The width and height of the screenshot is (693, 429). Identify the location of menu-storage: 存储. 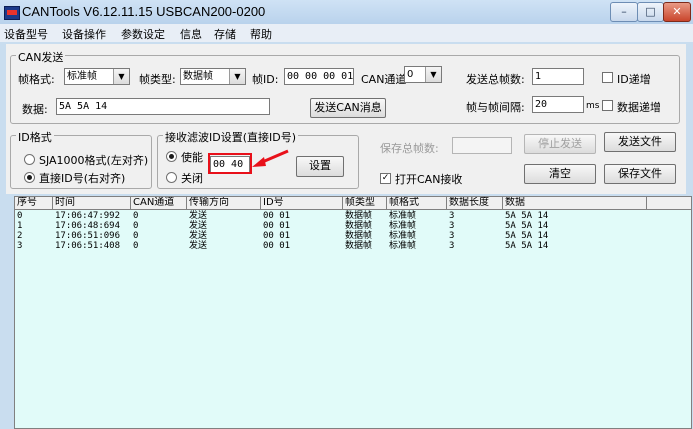
(225, 34).